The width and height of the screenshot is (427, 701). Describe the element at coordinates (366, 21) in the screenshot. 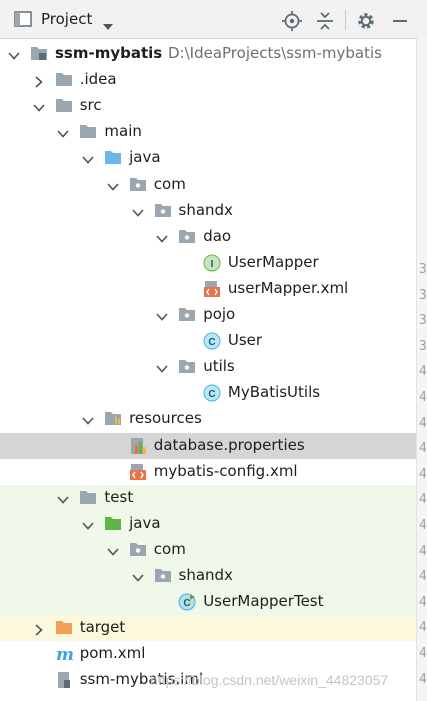

I see `gear-icon` at that location.